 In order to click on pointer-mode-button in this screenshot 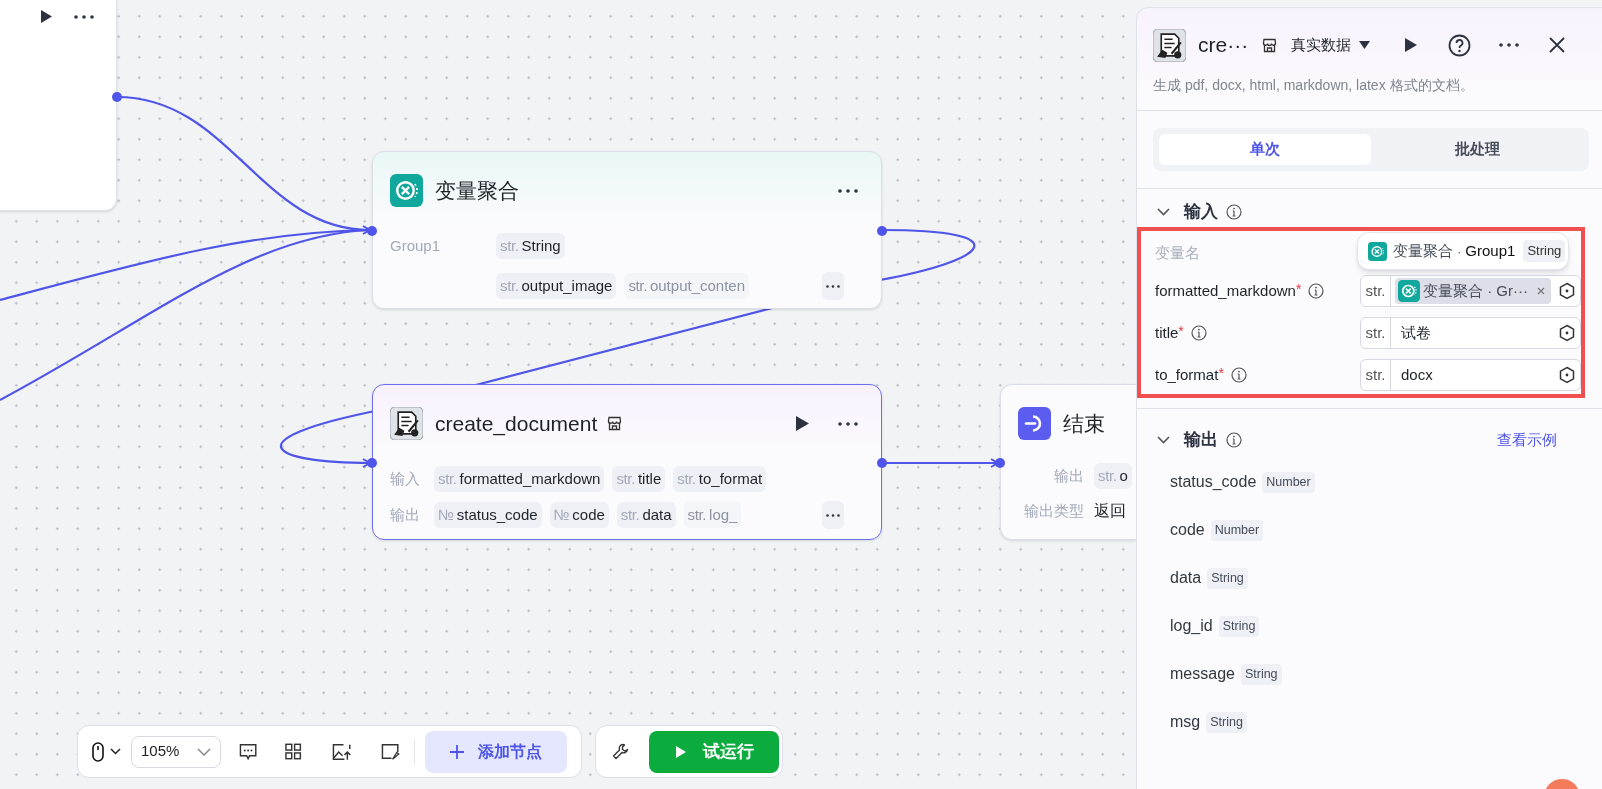, I will do `click(106, 751)`.